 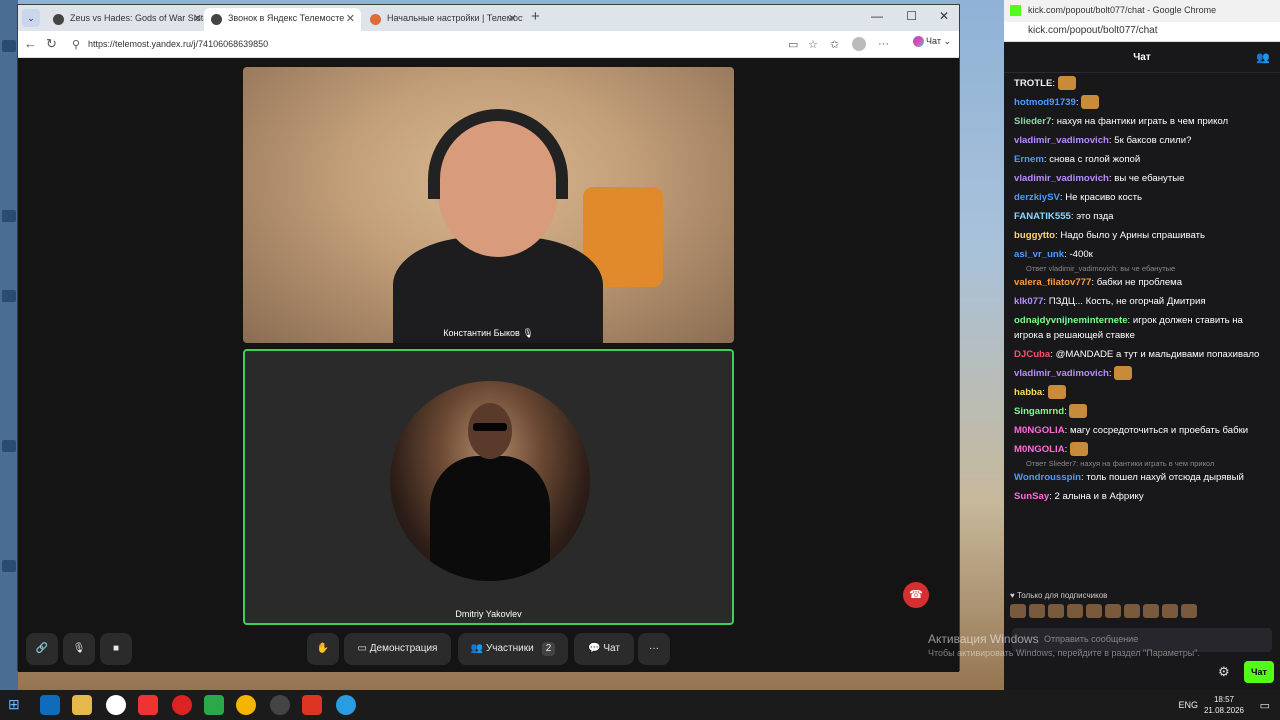 What do you see at coordinates (883, 44) in the screenshot?
I see `more-icon: ···` at bounding box center [883, 44].